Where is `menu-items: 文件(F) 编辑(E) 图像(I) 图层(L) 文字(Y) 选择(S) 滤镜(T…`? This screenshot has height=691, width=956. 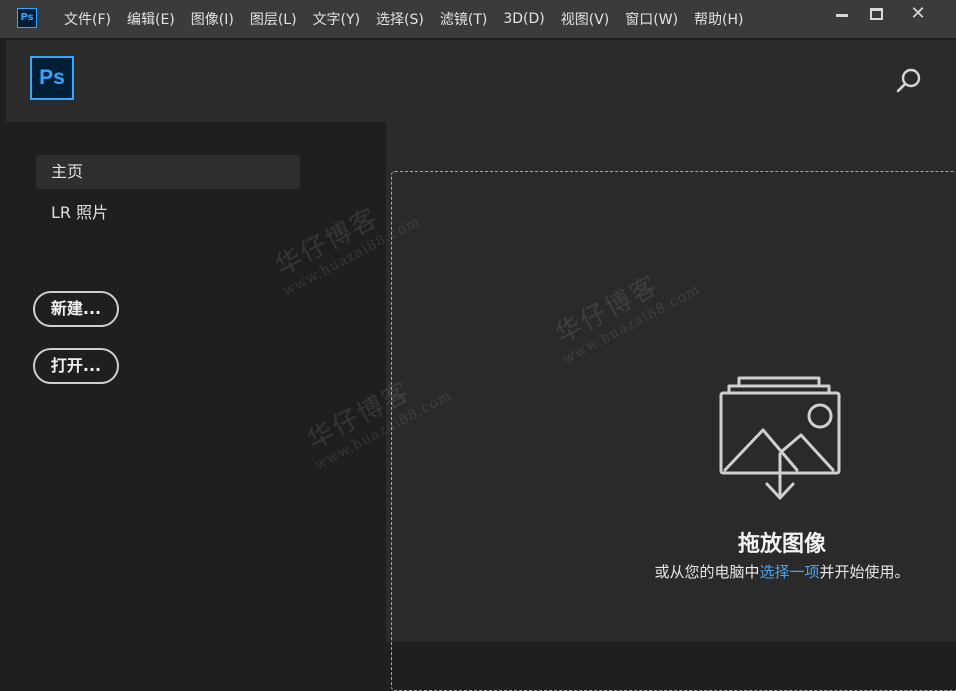
menu-items: 文件(F) 编辑(E) 图像(I) 图层(L) 文字(Y) 选择(S) 滤镜(T… is located at coordinates (404, 19).